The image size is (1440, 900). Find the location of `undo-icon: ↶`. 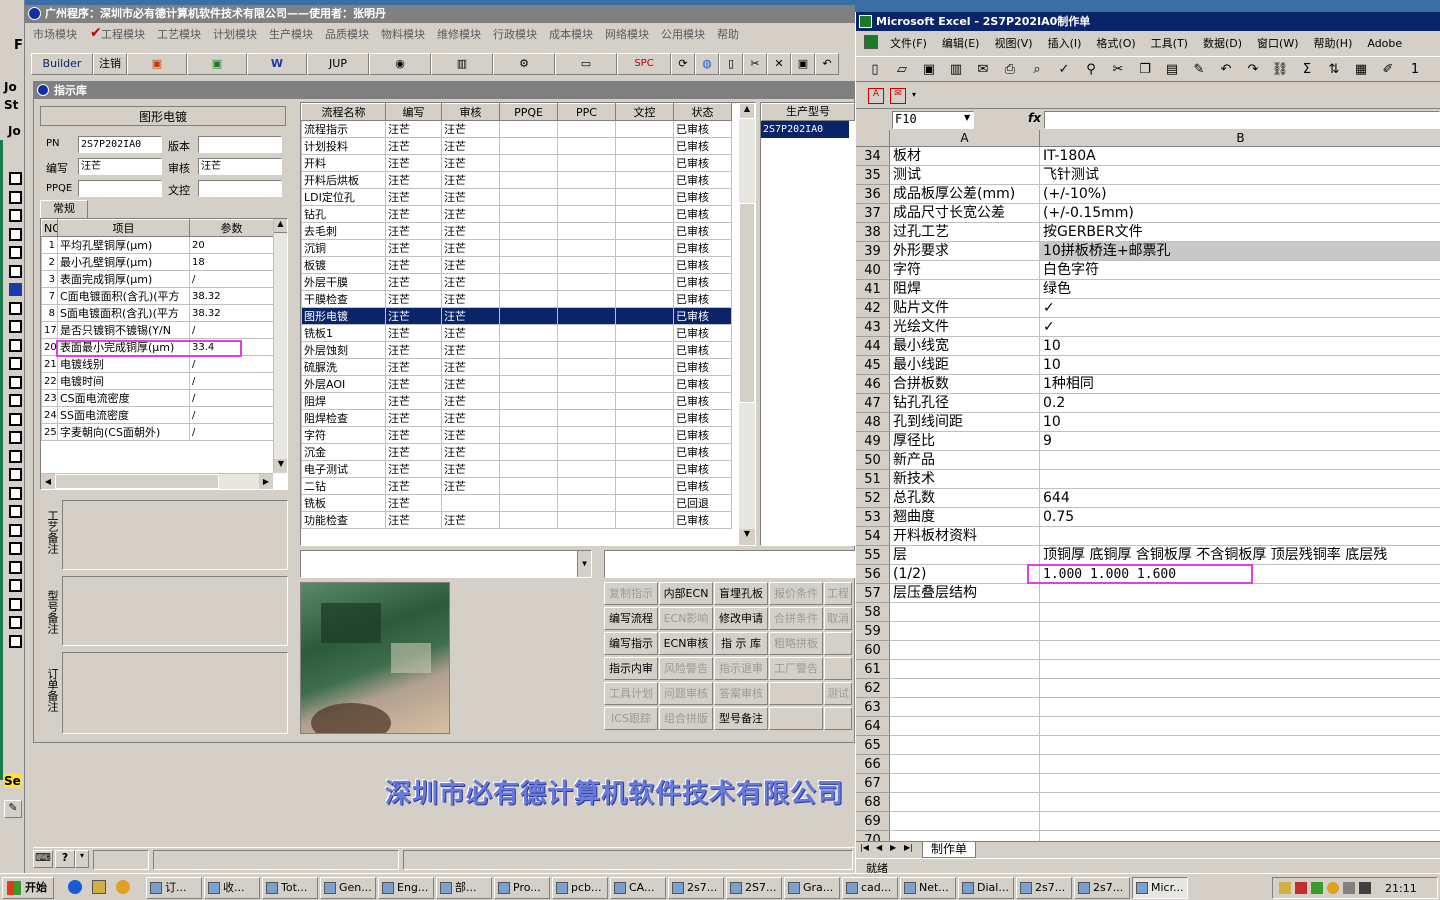

undo-icon: ↶ is located at coordinates (1226, 70).